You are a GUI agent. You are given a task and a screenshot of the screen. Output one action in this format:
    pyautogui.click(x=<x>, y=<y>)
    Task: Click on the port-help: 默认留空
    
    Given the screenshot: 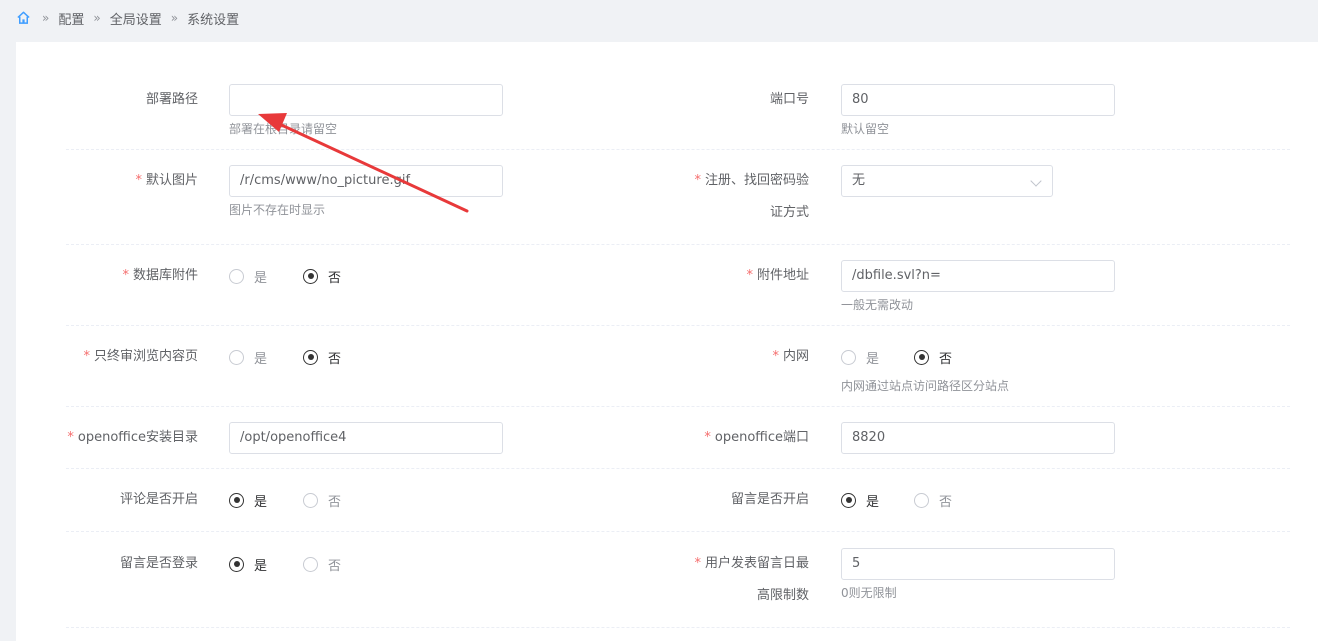 What is the action you would take?
    pyautogui.click(x=865, y=129)
    